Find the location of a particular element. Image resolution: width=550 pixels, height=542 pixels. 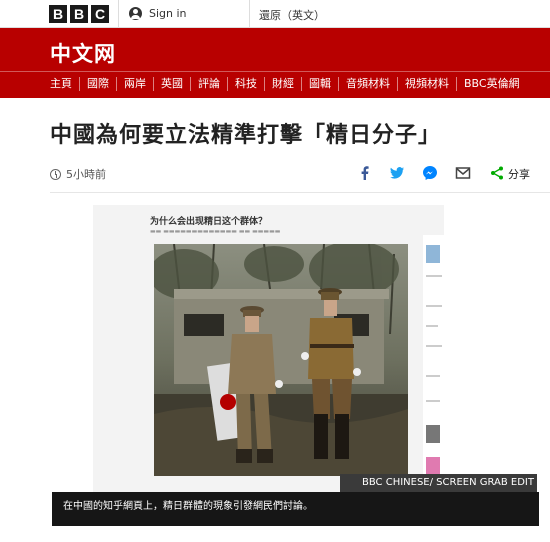

image-caption: 在中國的知乎網頁上，精日群體的現象引發網民們討論。 is located at coordinates (295, 509).